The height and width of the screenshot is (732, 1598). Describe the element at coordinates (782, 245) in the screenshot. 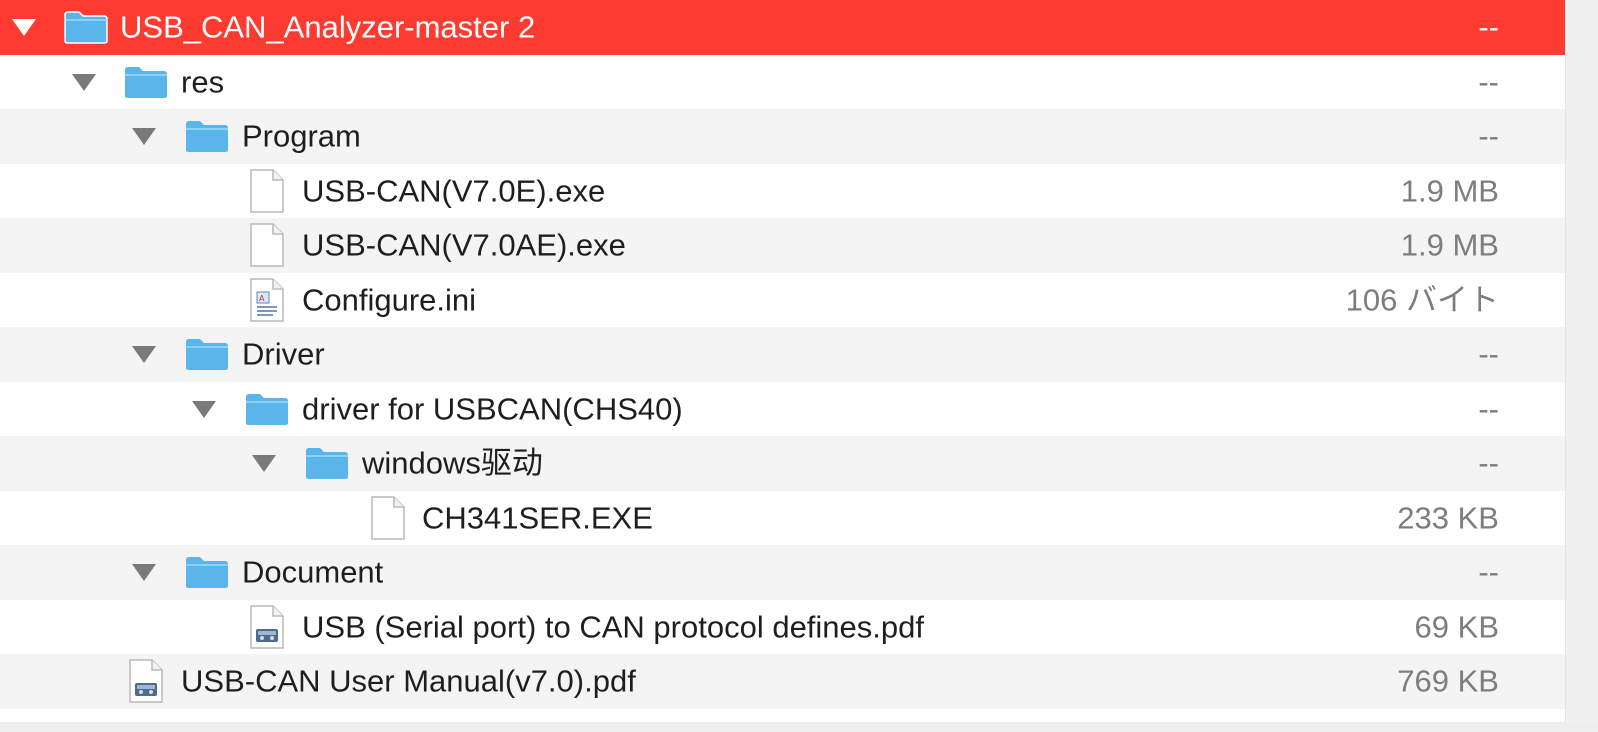

I see `list-row-usb-can-v70ae-exe: USB-CAN(V7.0AE).exe 1.9 MB` at that location.